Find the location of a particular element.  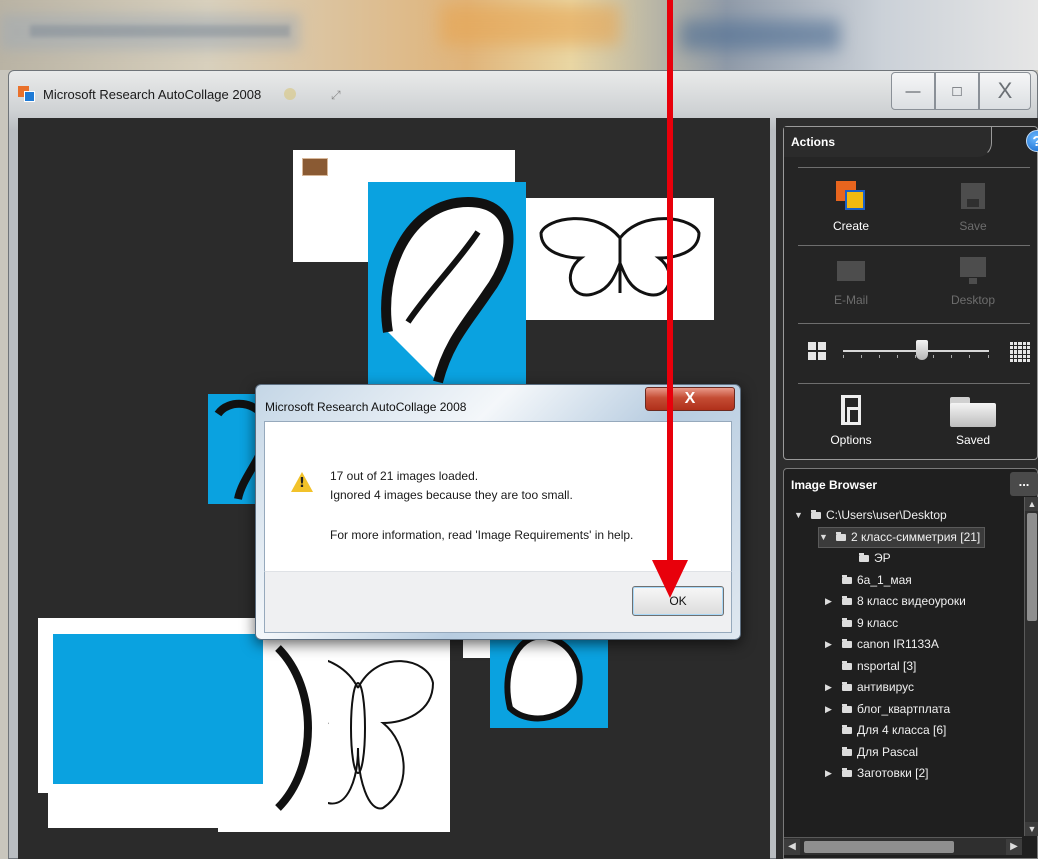

desktop-wallpaper is located at coordinates (519, 35).